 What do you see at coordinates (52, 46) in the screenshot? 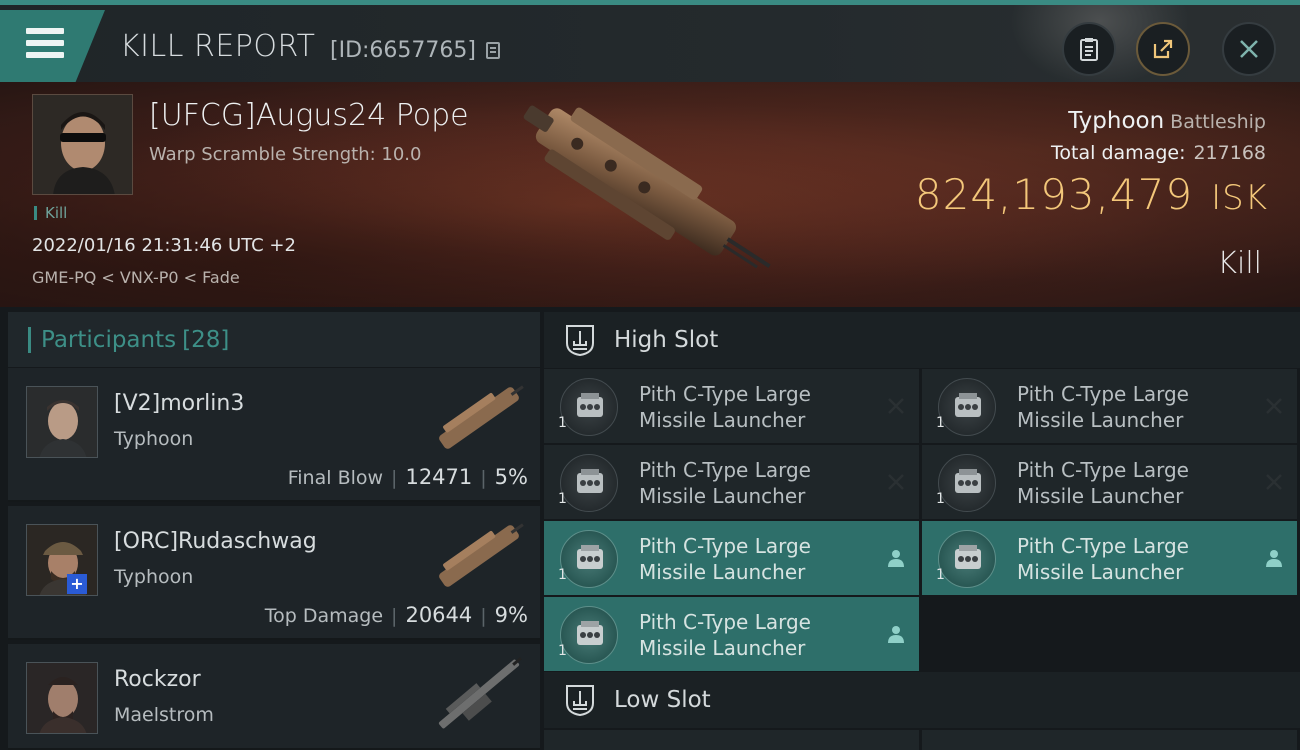
I see `menu-button` at bounding box center [52, 46].